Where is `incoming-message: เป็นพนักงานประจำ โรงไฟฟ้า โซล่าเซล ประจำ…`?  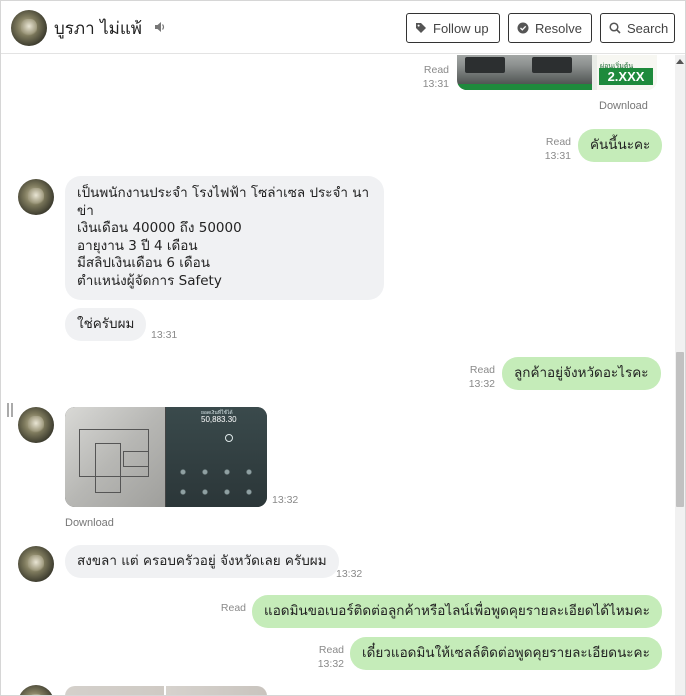 incoming-message: เป็นพนักงานประจำ โรงไฟฟ้า โซล่าเซล ประจำ… is located at coordinates (224, 238).